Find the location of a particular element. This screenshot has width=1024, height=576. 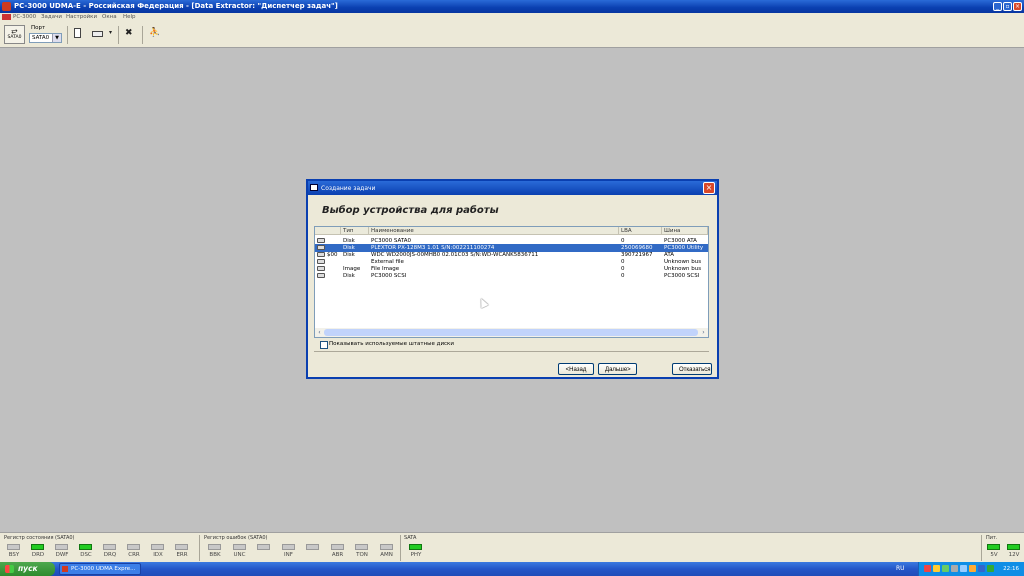

minimize-button: _ is located at coordinates (997, 6).